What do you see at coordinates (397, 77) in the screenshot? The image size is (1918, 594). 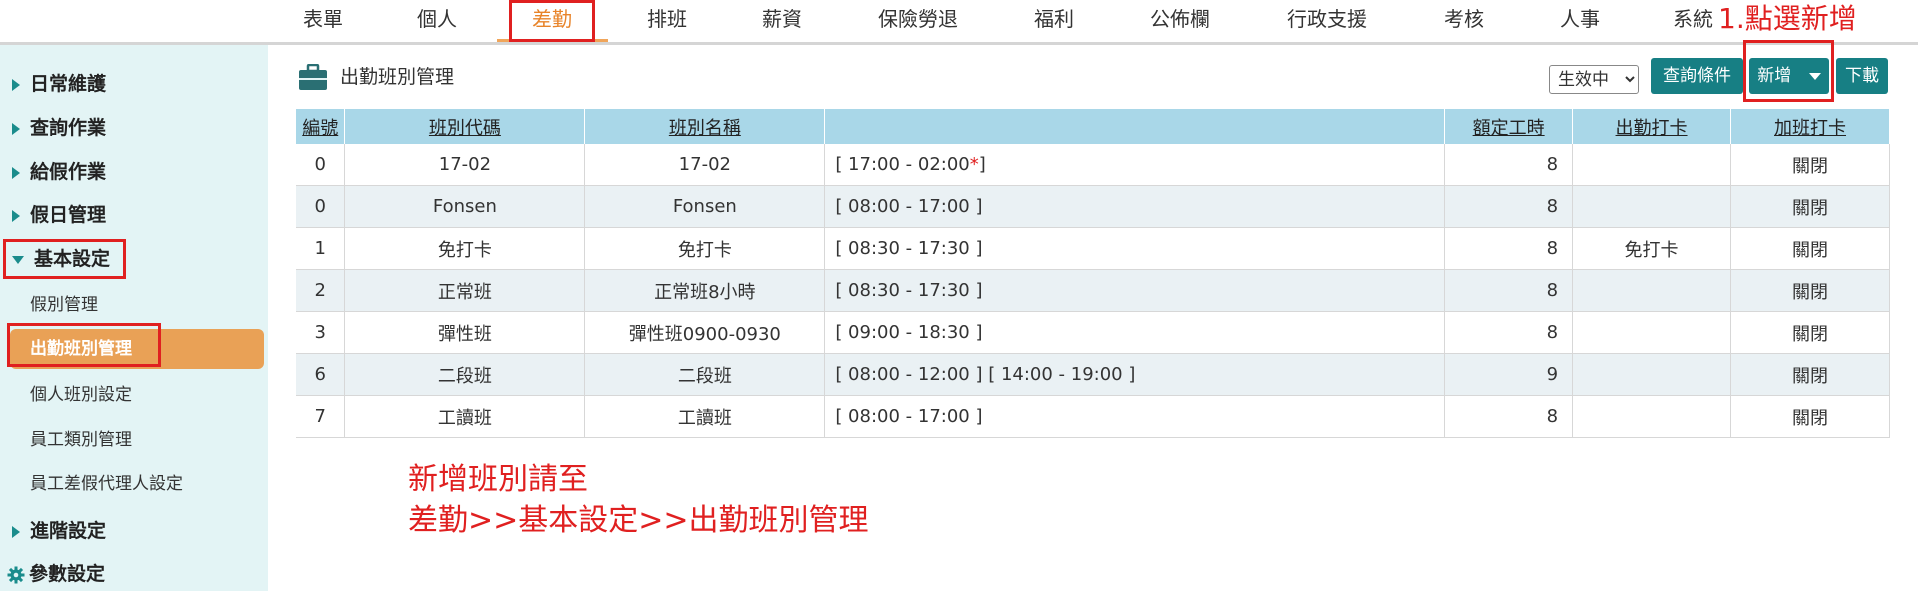 I see `page-title: 出勤班別管理` at bounding box center [397, 77].